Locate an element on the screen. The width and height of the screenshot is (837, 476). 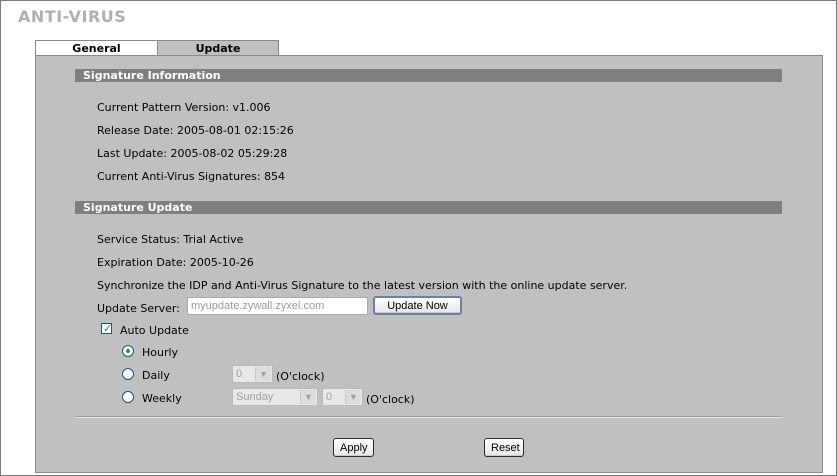
radio-selected-icon is located at coordinates (128, 351).